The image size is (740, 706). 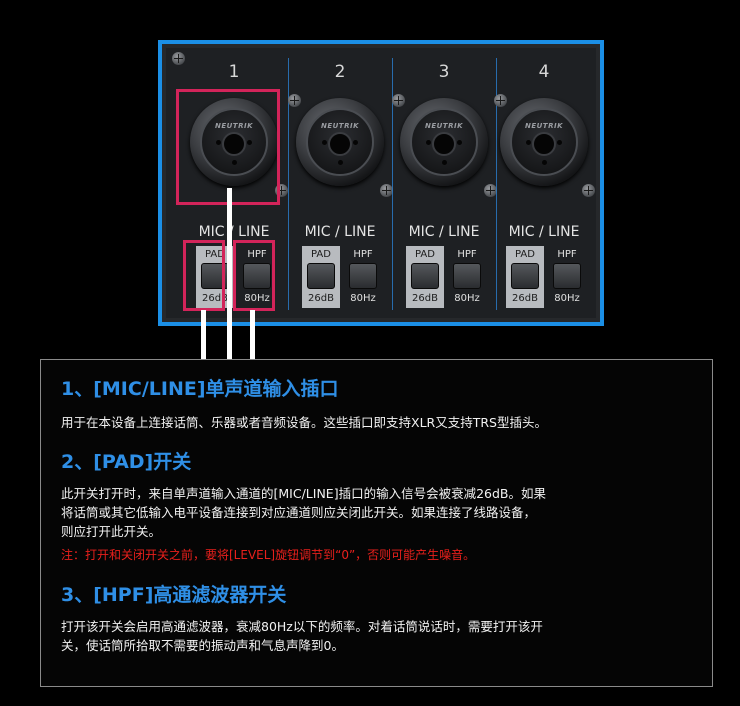 What do you see at coordinates (203, 335) in the screenshot?
I see `connector-line-pad` at bounding box center [203, 335].